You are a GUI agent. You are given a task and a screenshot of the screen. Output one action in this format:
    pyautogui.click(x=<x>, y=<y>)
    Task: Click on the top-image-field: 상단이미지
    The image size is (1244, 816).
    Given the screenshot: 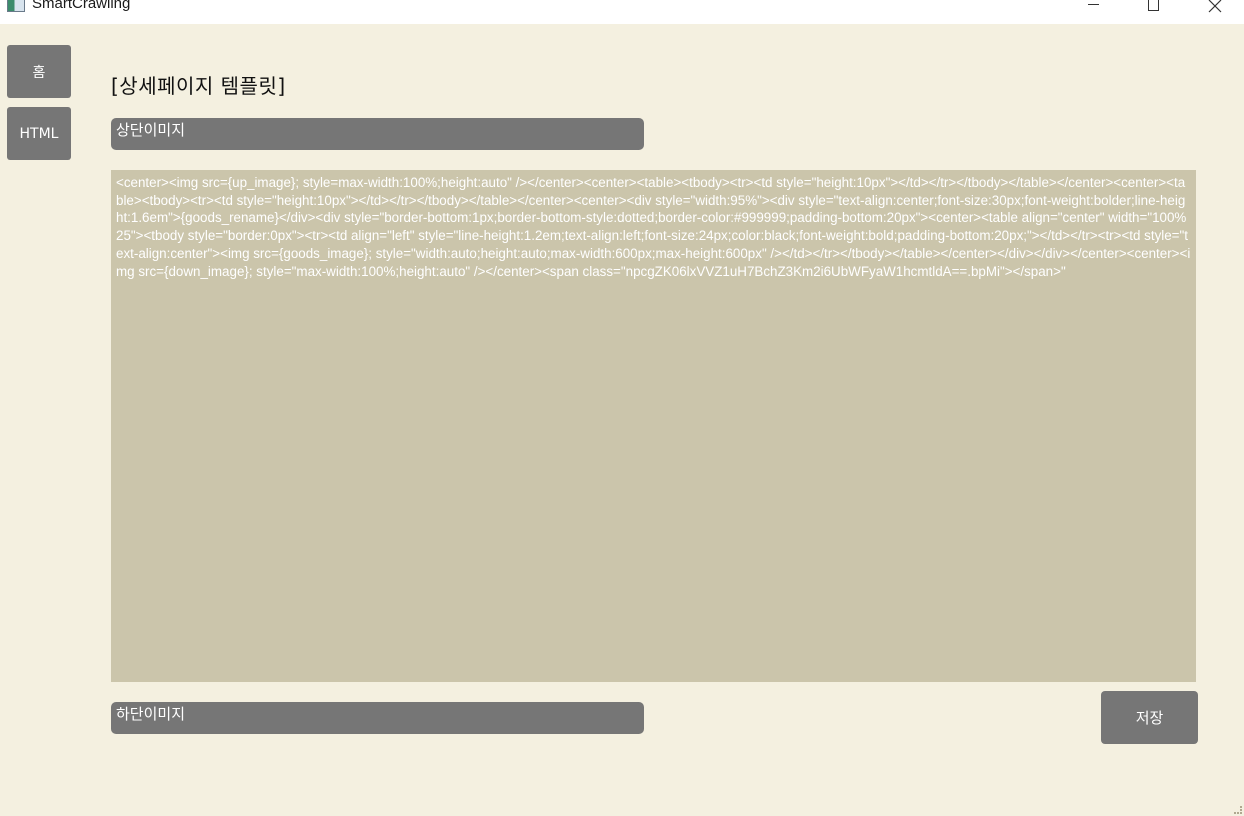 What is the action you would take?
    pyautogui.click(x=377, y=134)
    